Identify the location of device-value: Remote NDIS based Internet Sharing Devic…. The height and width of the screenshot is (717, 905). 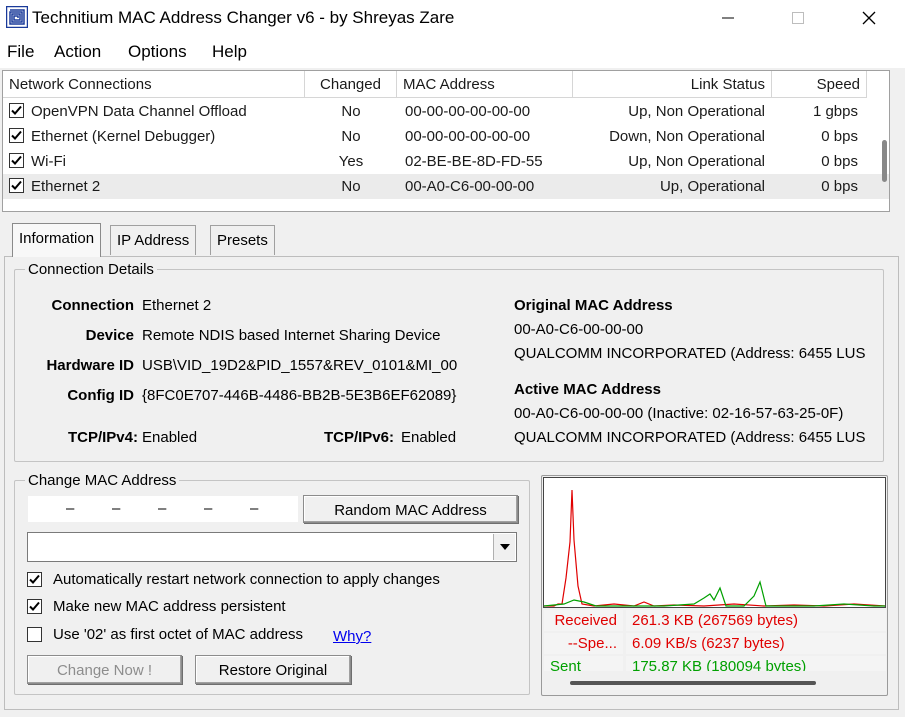
(291, 335).